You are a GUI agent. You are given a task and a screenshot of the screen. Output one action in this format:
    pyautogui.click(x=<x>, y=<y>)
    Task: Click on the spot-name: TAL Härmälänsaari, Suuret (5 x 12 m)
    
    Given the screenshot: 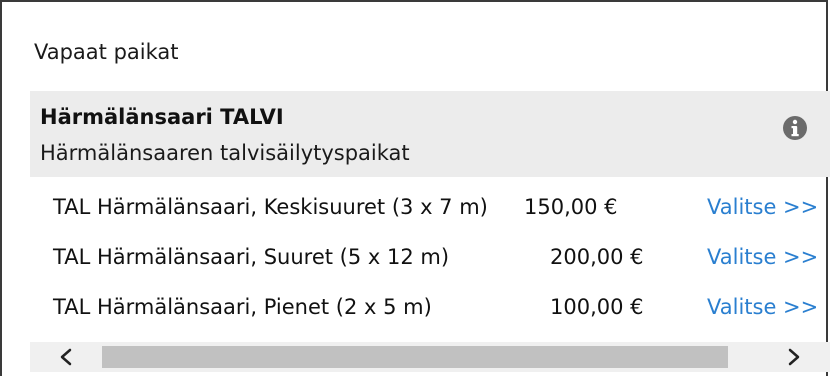 What is the action you would take?
    pyautogui.click(x=251, y=257)
    